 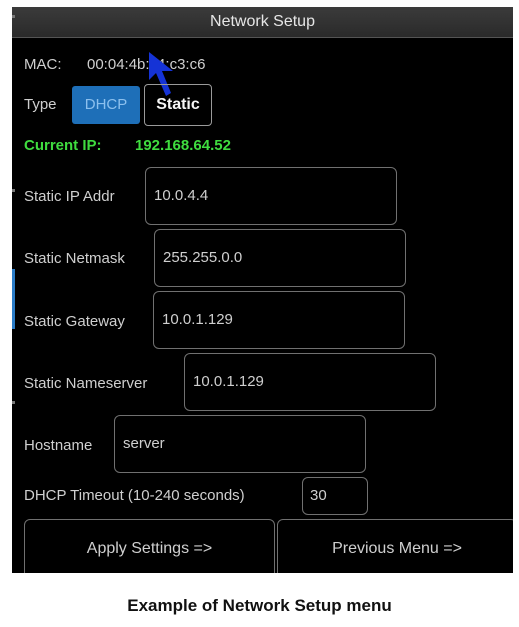 I want to click on nameserver-label: Static Nameserver, so click(x=86, y=383).